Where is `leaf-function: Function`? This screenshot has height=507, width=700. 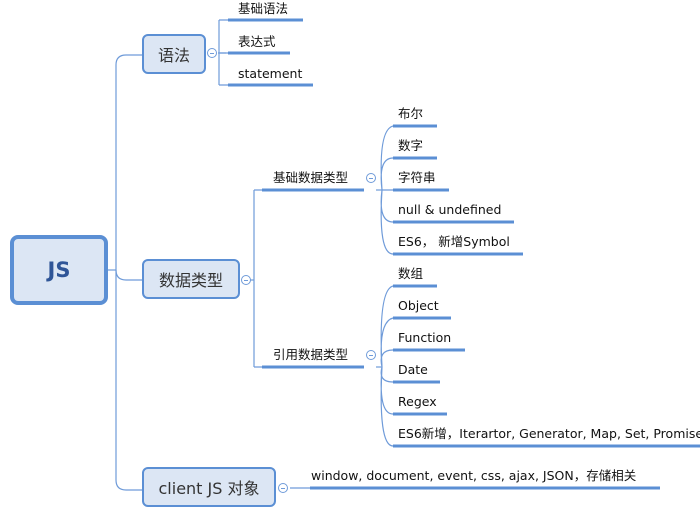 leaf-function: Function is located at coordinates (424, 338).